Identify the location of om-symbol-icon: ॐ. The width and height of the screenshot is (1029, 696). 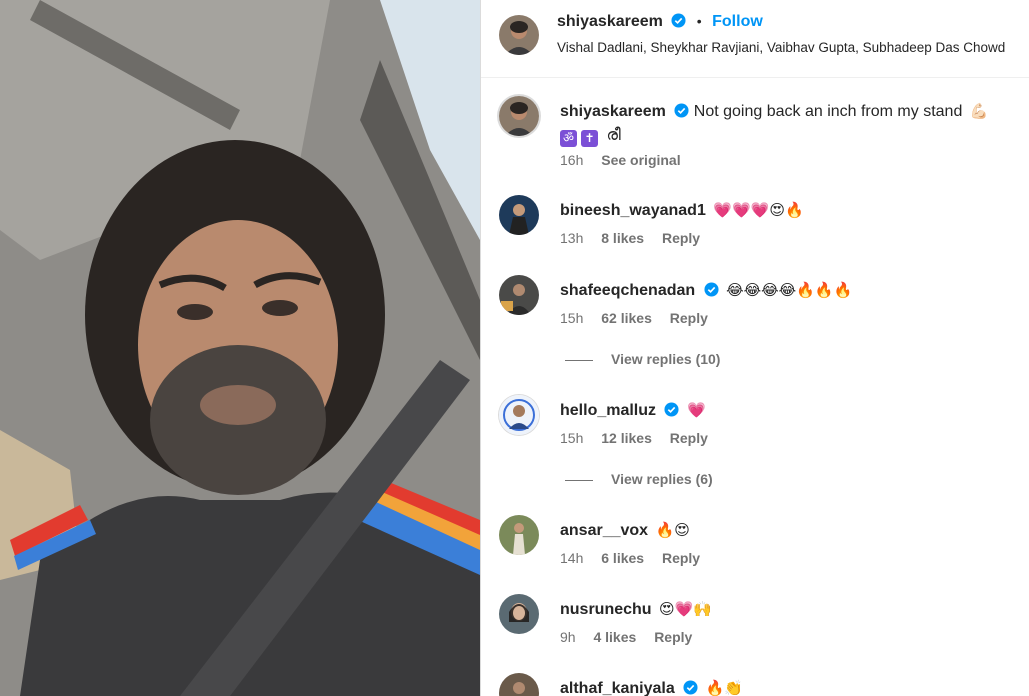
(568, 138).